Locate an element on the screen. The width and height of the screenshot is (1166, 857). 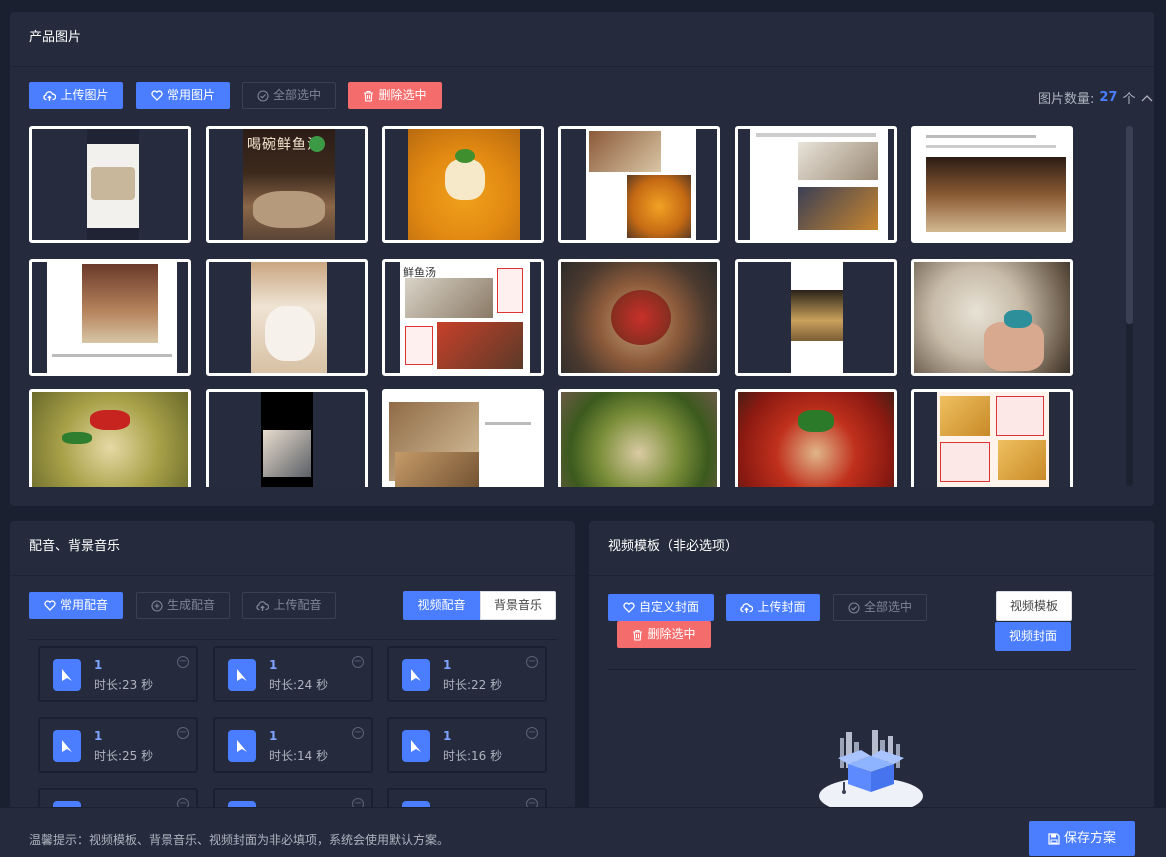
upload-images-label: 上传图片 is located at coordinates (84, 95).